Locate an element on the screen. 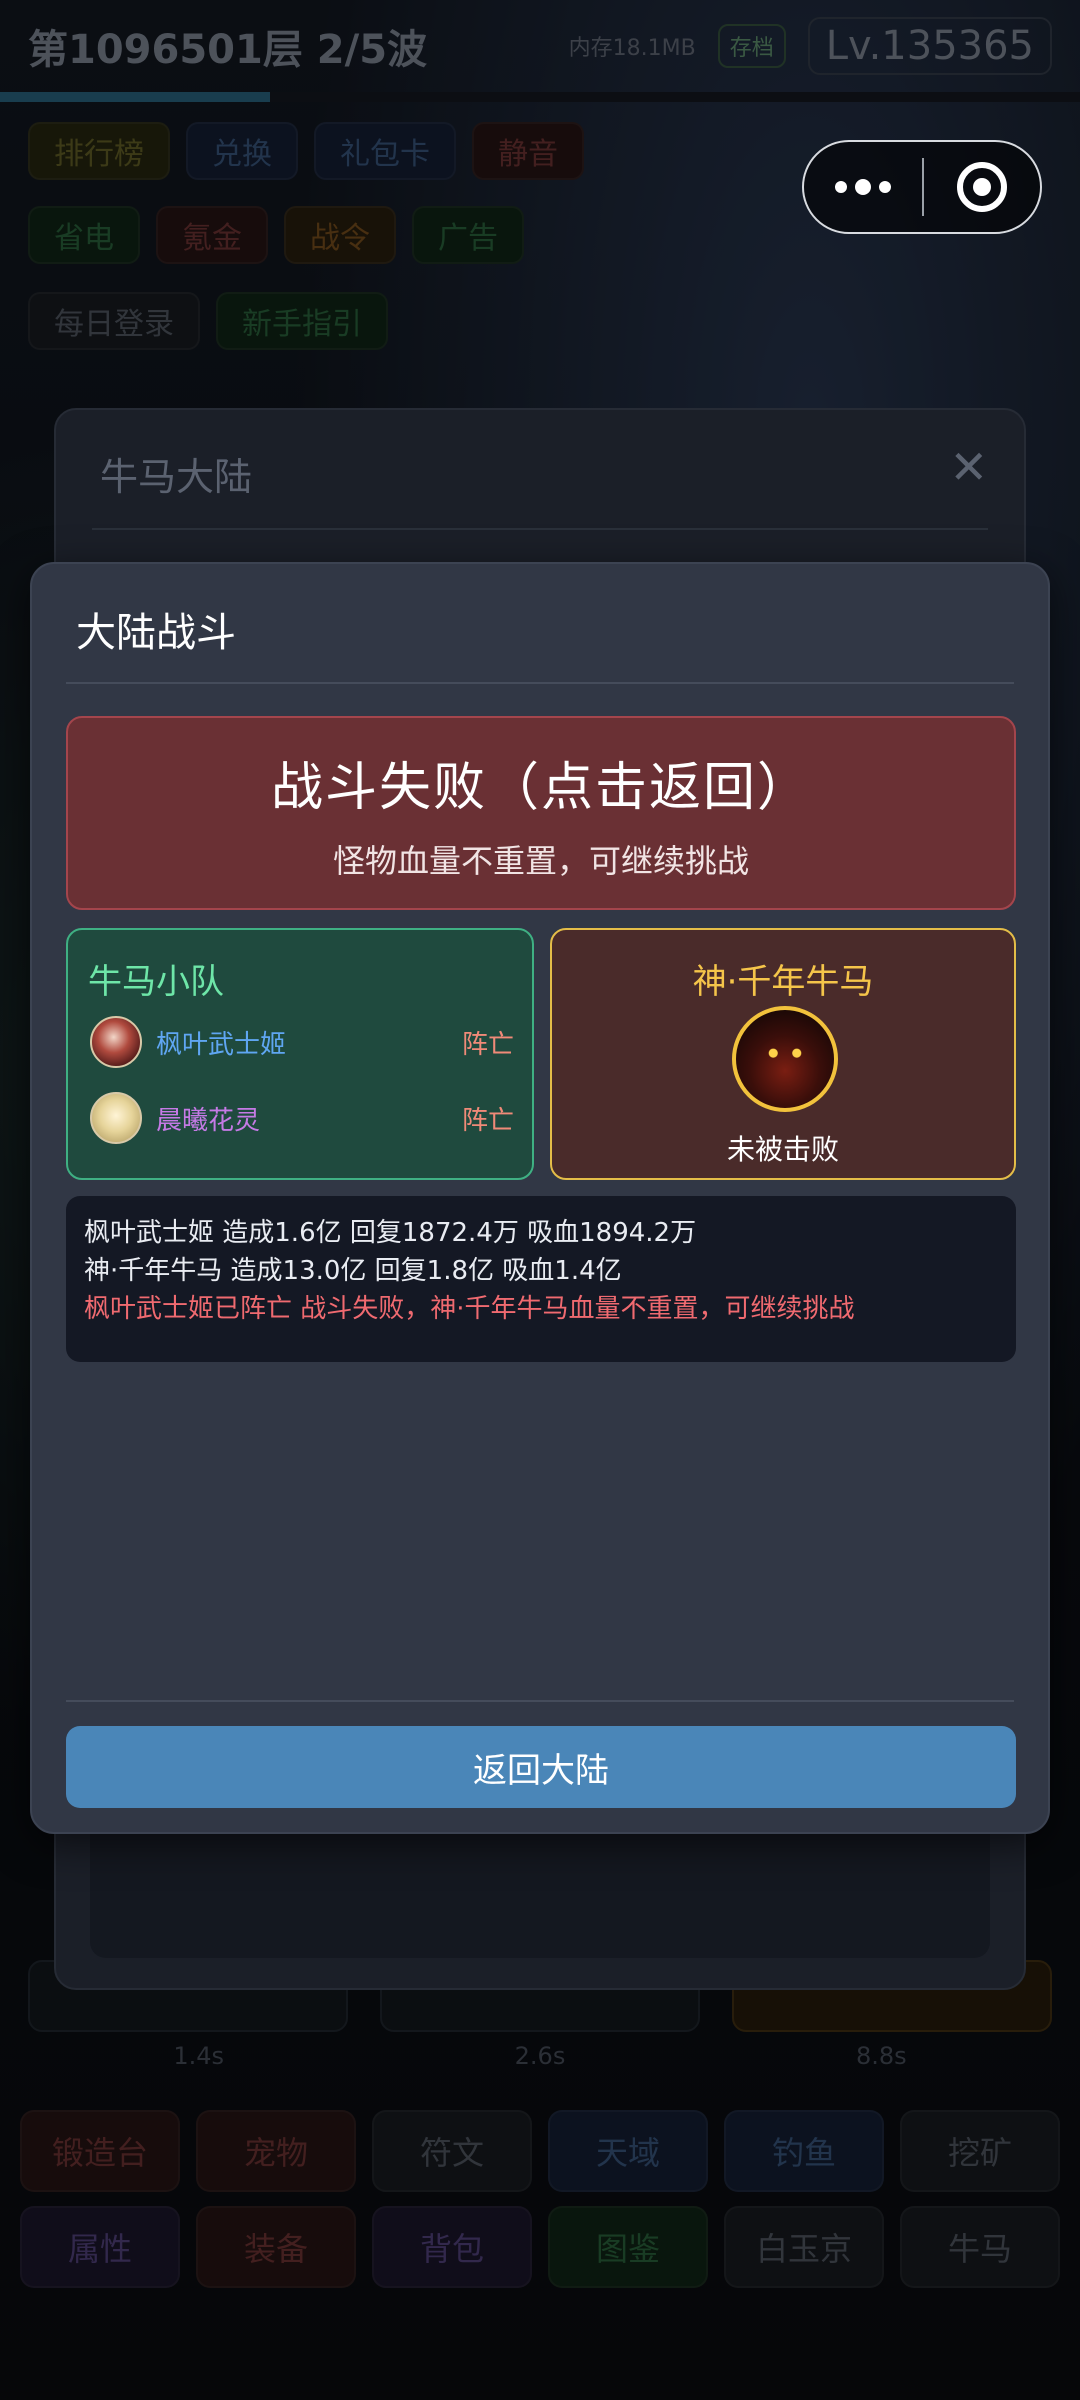 The width and height of the screenshot is (1080, 2400). miniprogram-capsule is located at coordinates (922, 187).